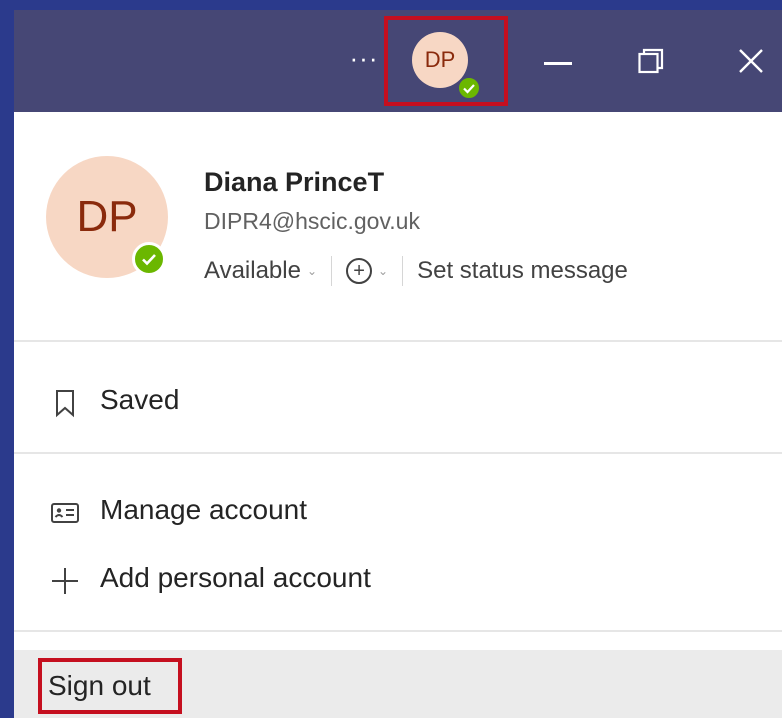 Image resolution: width=782 pixels, height=718 pixels. I want to click on add-personal-account-label: Add personal account, so click(235, 577).